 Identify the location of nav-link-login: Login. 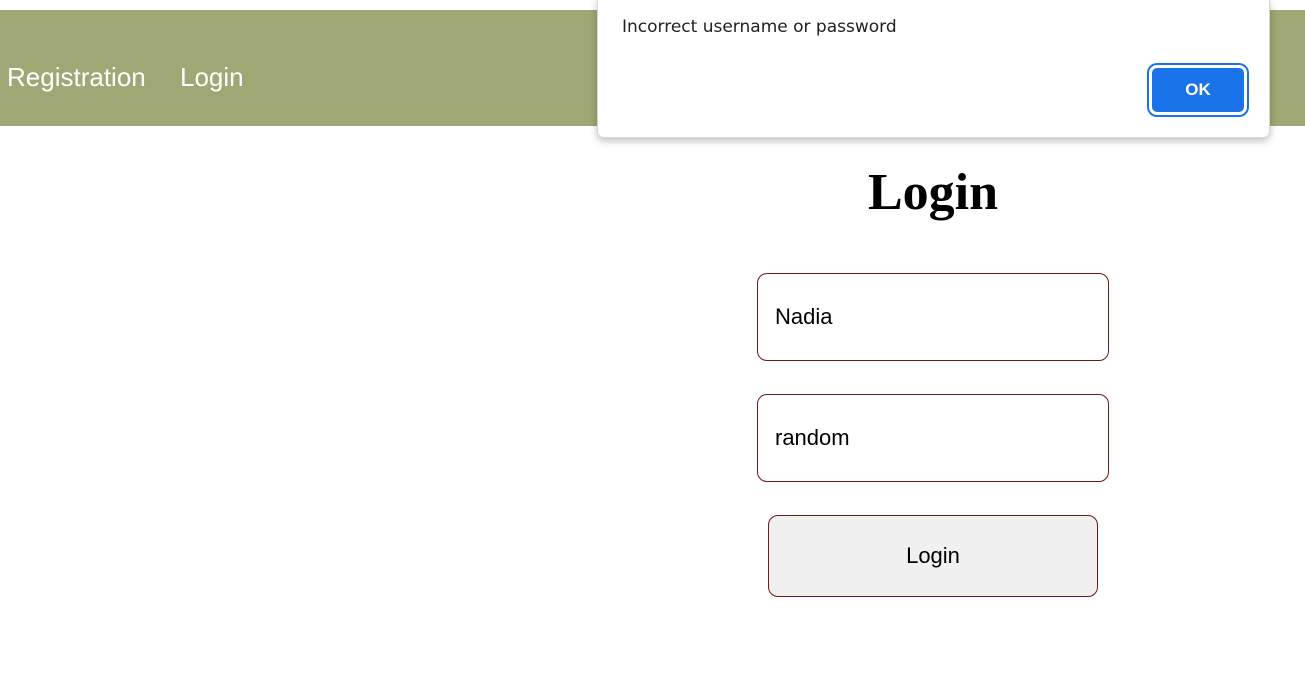
(212, 77).